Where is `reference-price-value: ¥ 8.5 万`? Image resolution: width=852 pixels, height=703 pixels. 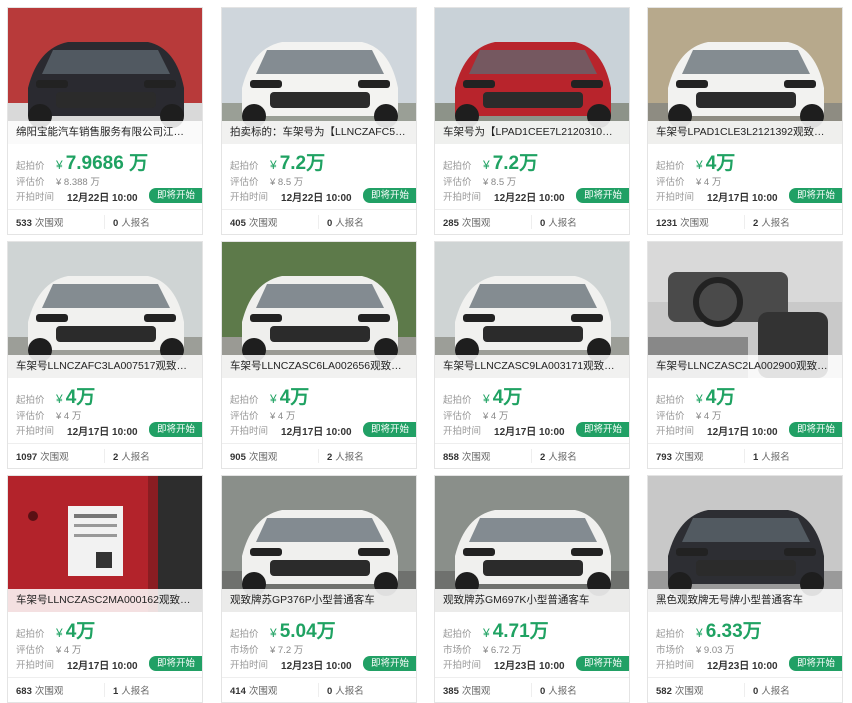 reference-price-value: ¥ 8.5 万 is located at coordinates (287, 182).